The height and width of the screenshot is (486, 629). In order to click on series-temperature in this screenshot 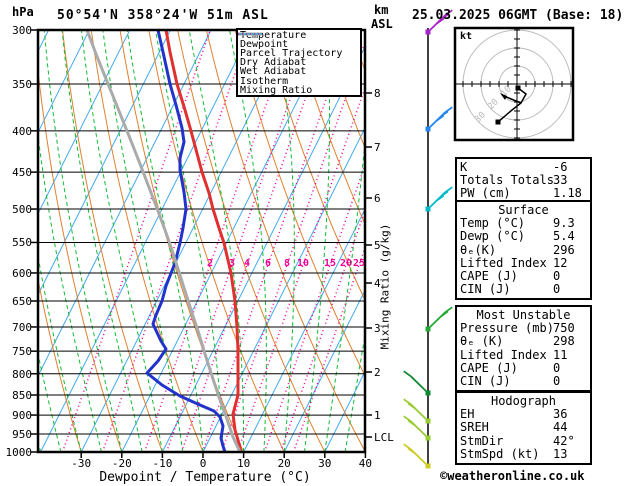, I will do `click(203, 241)`.